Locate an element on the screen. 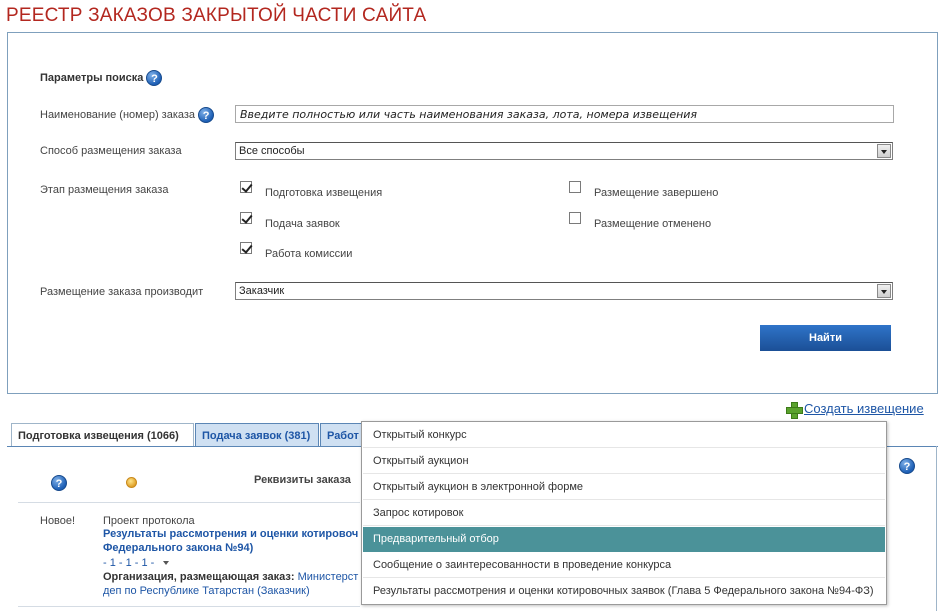  checkbox-stage-cancelled is located at coordinates (575, 218).